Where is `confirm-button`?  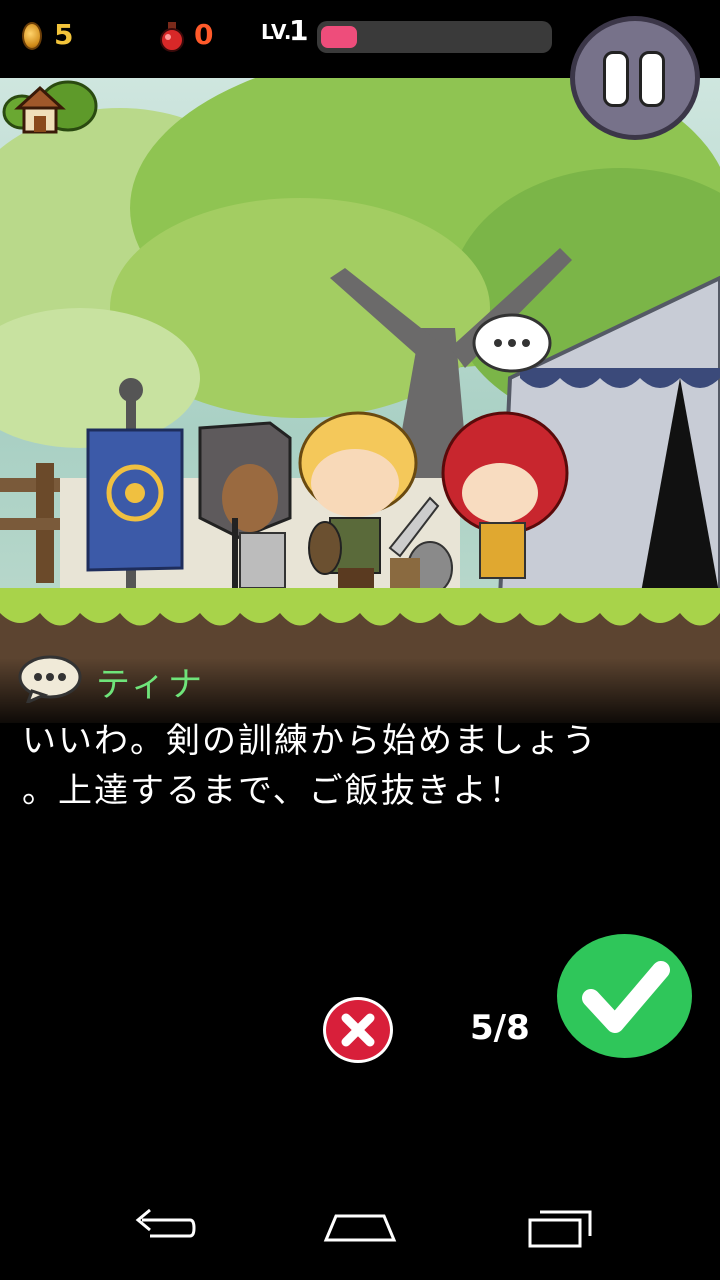 confirm-button is located at coordinates (624, 996).